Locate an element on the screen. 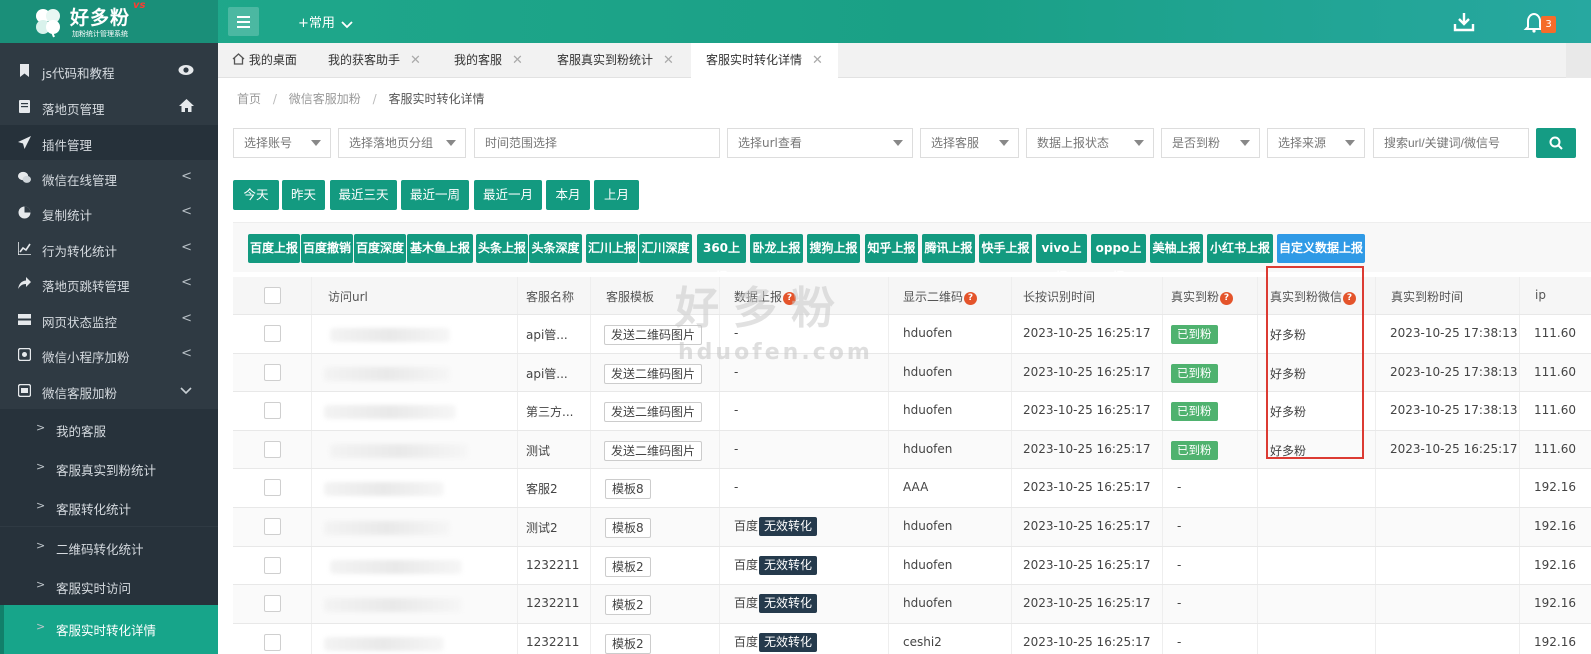 This screenshot has height=654, width=1591. report-oppo-button: oppo上报 is located at coordinates (1118, 259).